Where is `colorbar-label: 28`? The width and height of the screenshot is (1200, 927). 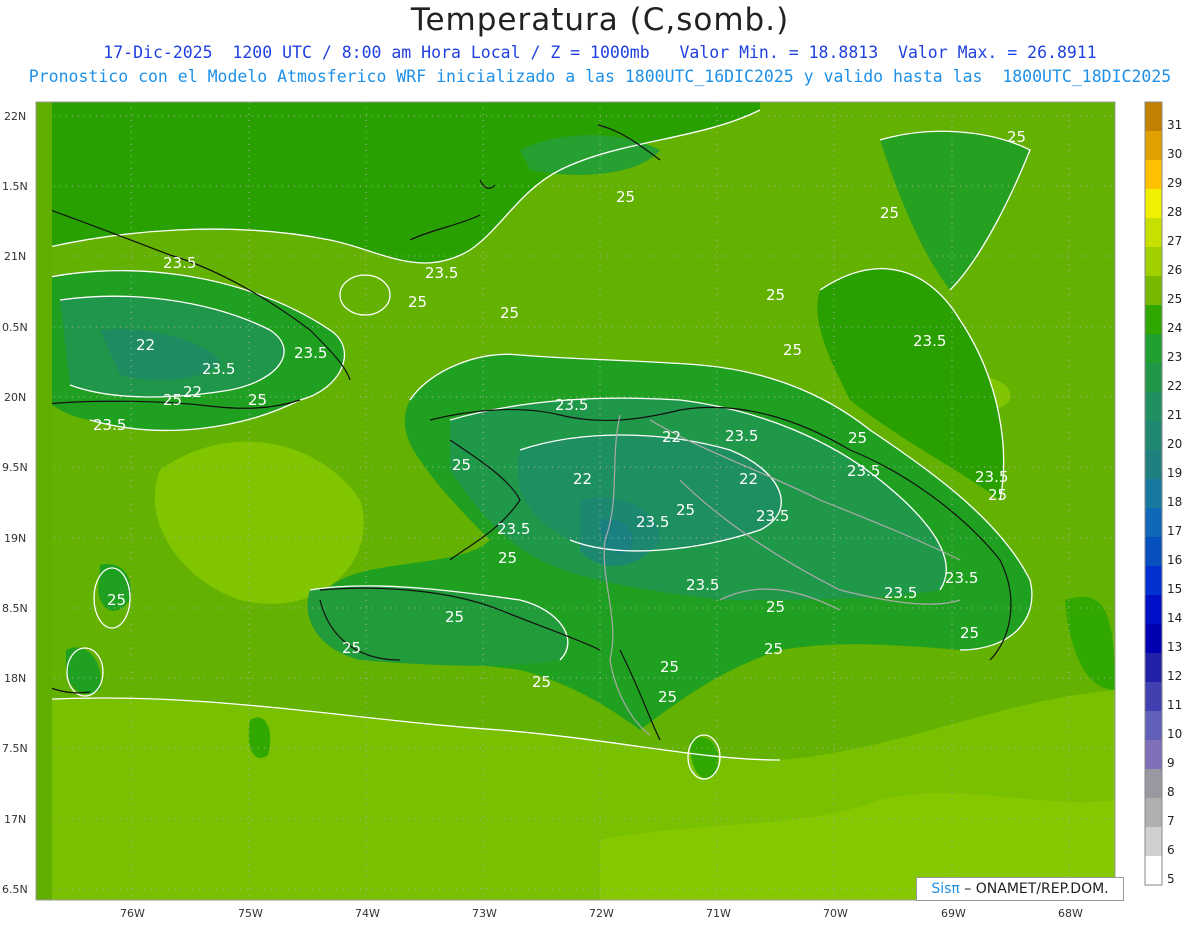 colorbar-label: 28 is located at coordinates (1174, 212).